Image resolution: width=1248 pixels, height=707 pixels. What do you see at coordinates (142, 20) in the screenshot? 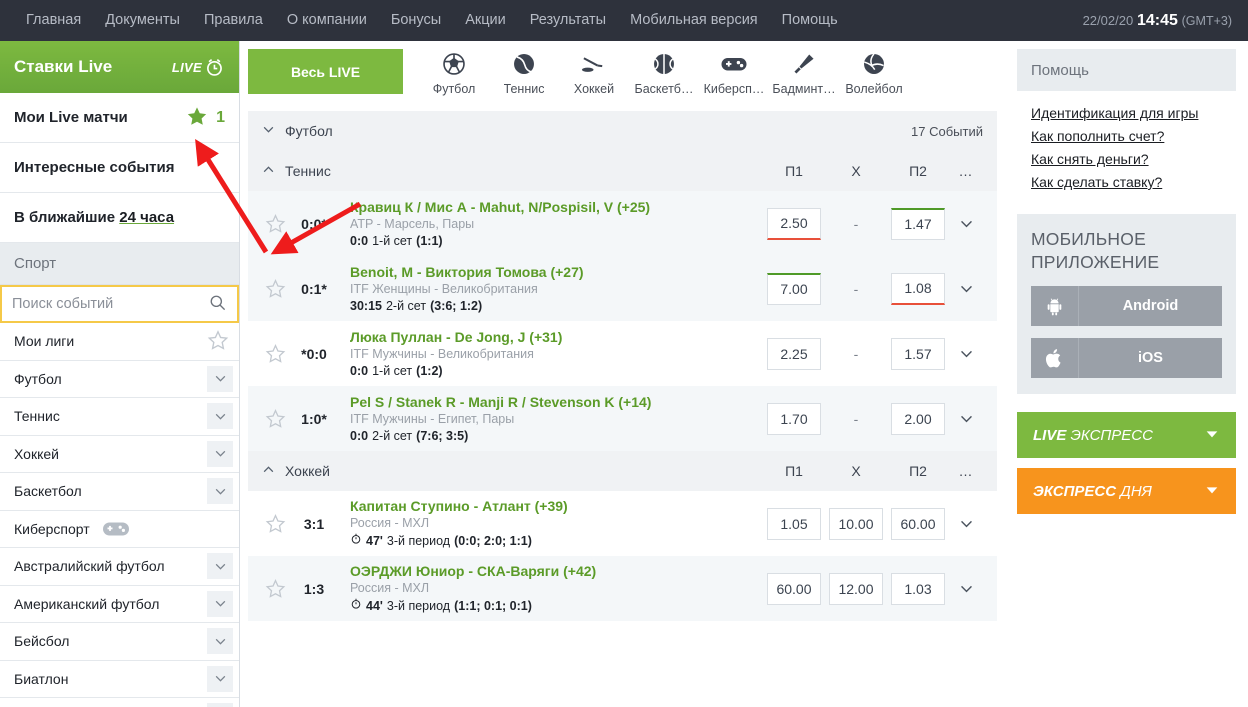
I see `nav-item-documents: Документы` at bounding box center [142, 20].